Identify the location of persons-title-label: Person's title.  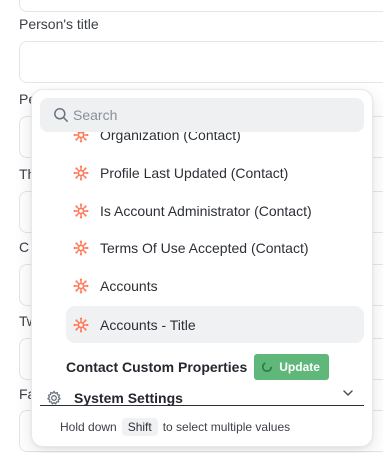
(59, 24).